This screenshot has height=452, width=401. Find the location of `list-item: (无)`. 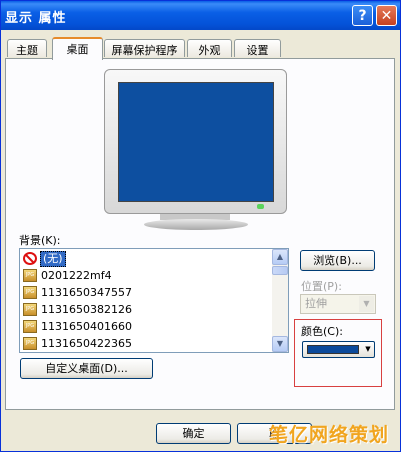

list-item: (无) is located at coordinates (147, 258).